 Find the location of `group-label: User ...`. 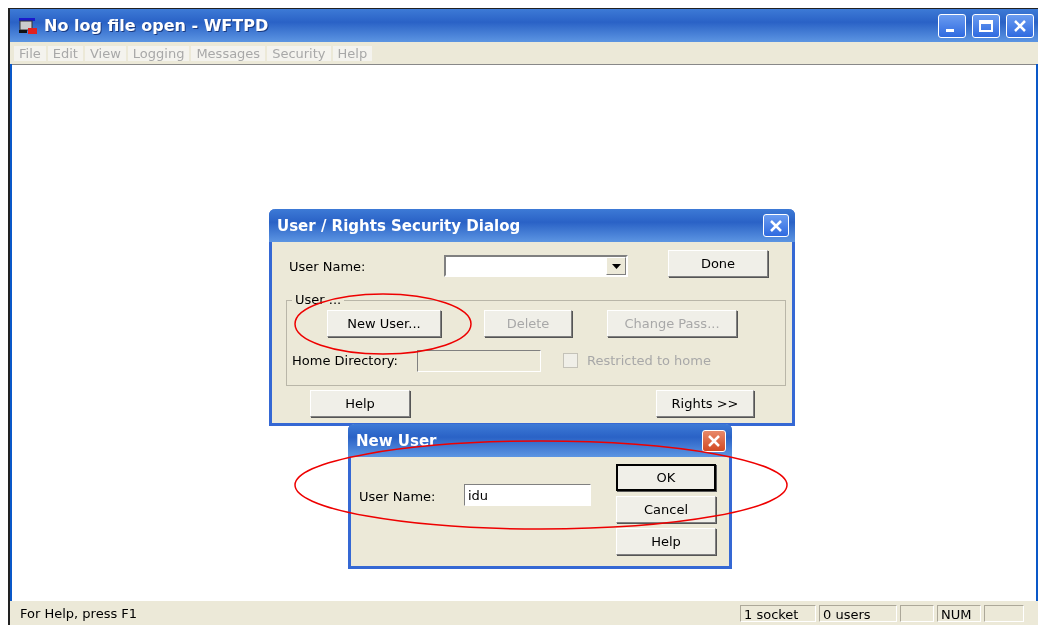

group-label: User ... is located at coordinates (318, 299).